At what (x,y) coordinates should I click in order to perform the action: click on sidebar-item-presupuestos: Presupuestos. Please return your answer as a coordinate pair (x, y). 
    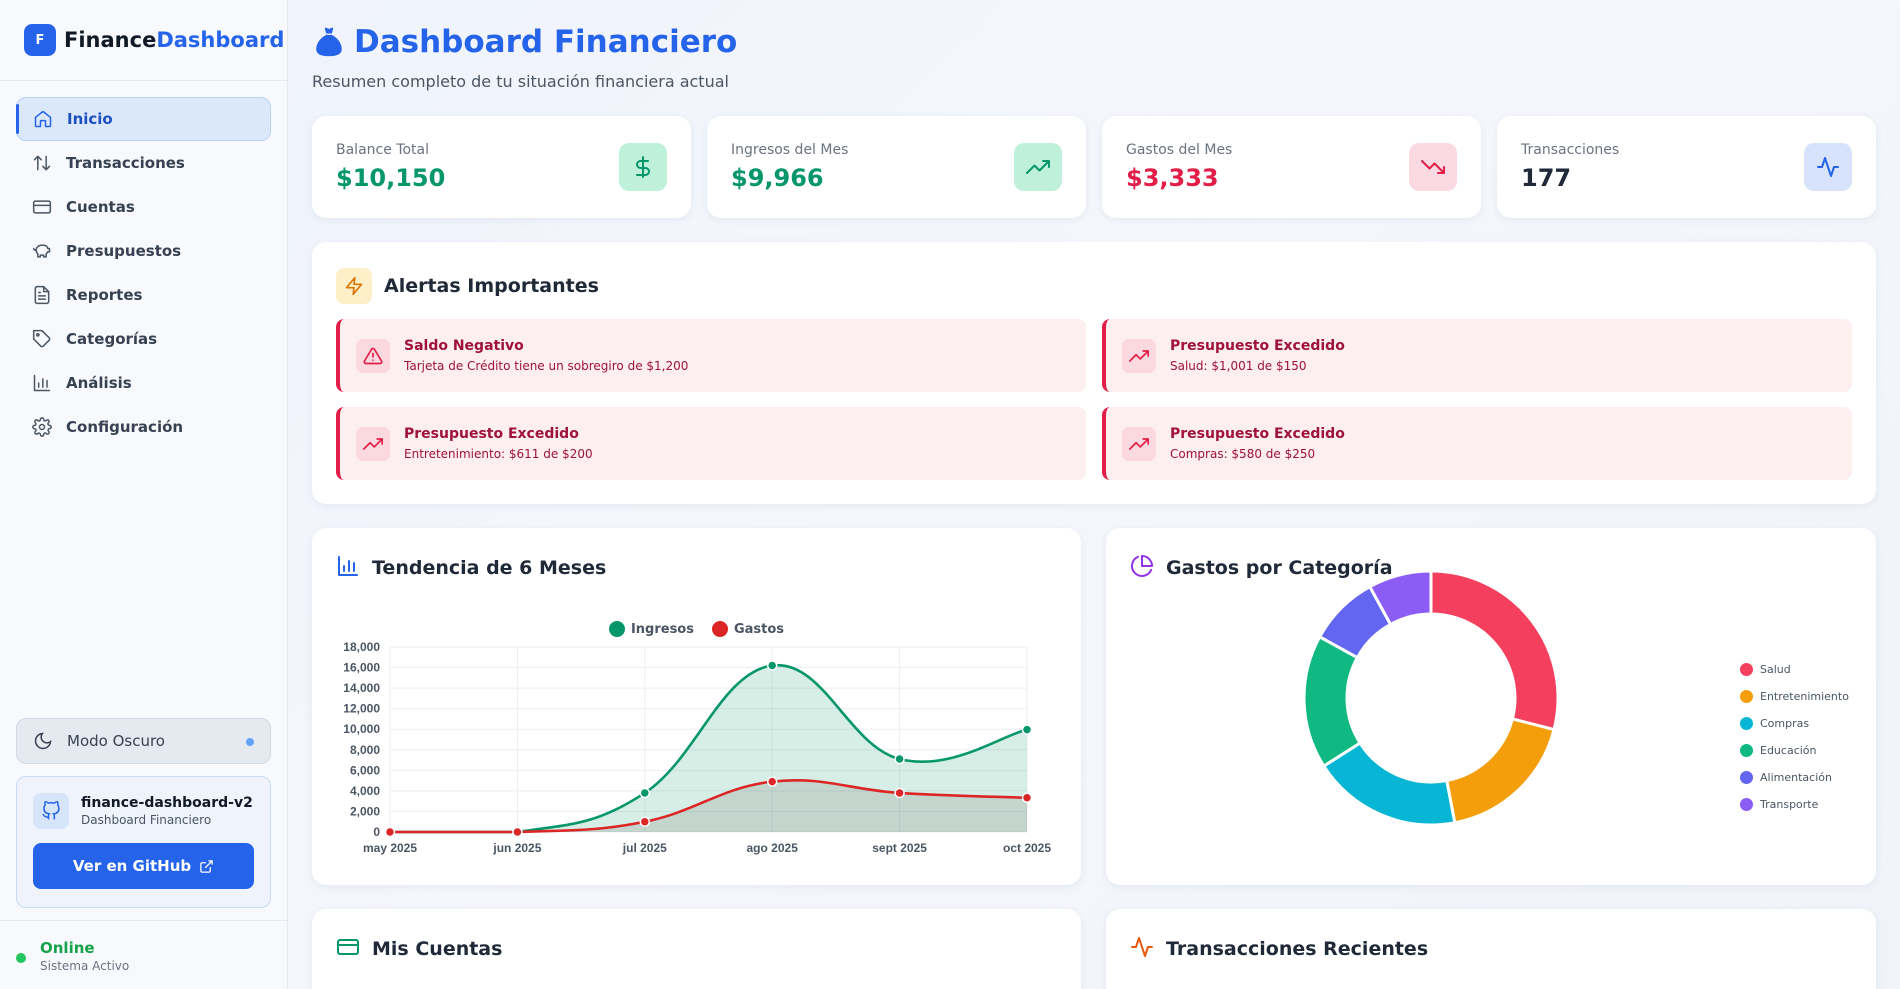
    Looking at the image, I should click on (143, 251).